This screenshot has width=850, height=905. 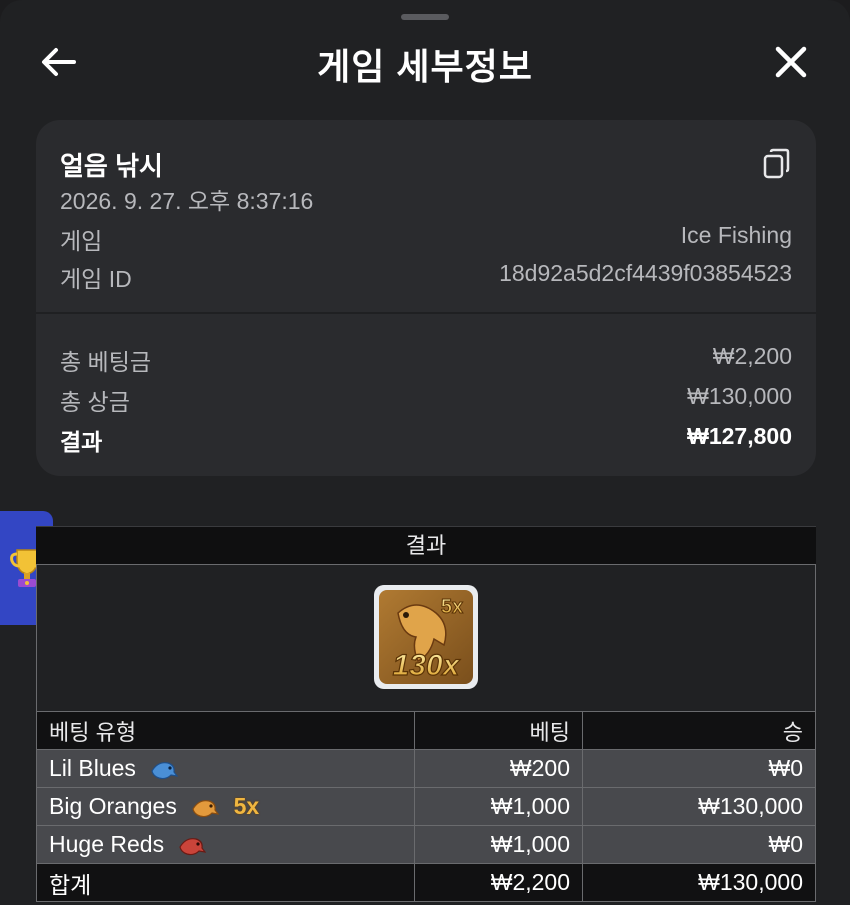 I want to click on total-bet-value: ₩2,200, so click(x=752, y=356).